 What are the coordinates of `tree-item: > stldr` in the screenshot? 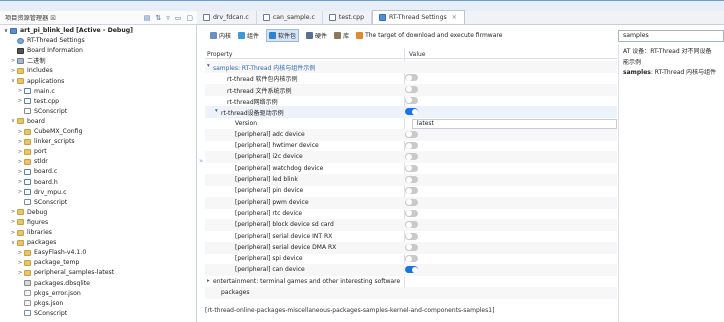 It's located at (32, 161).